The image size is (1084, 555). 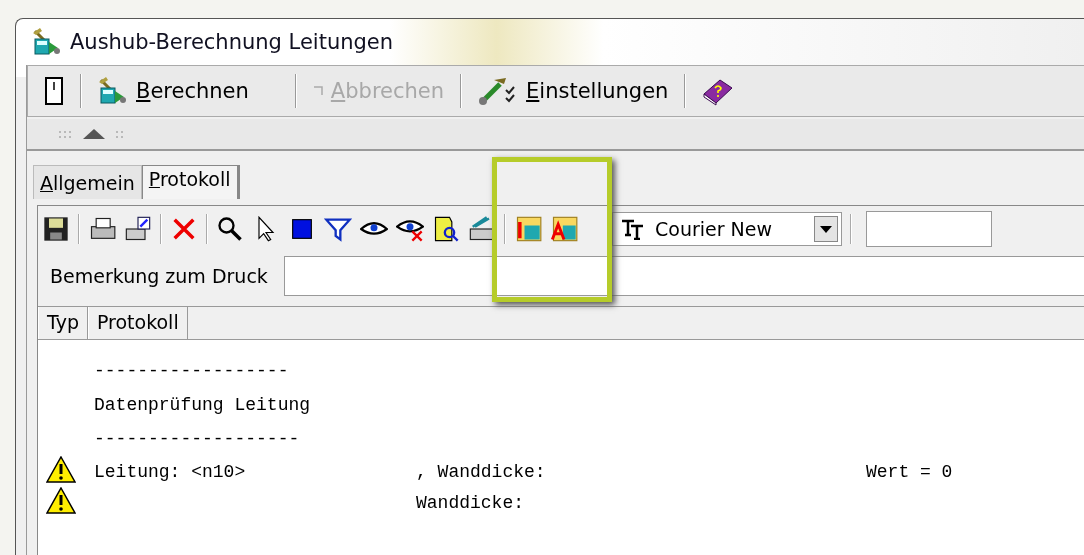 What do you see at coordinates (573, 91) in the screenshot?
I see `toolbar-button: Einstellungen` at bounding box center [573, 91].